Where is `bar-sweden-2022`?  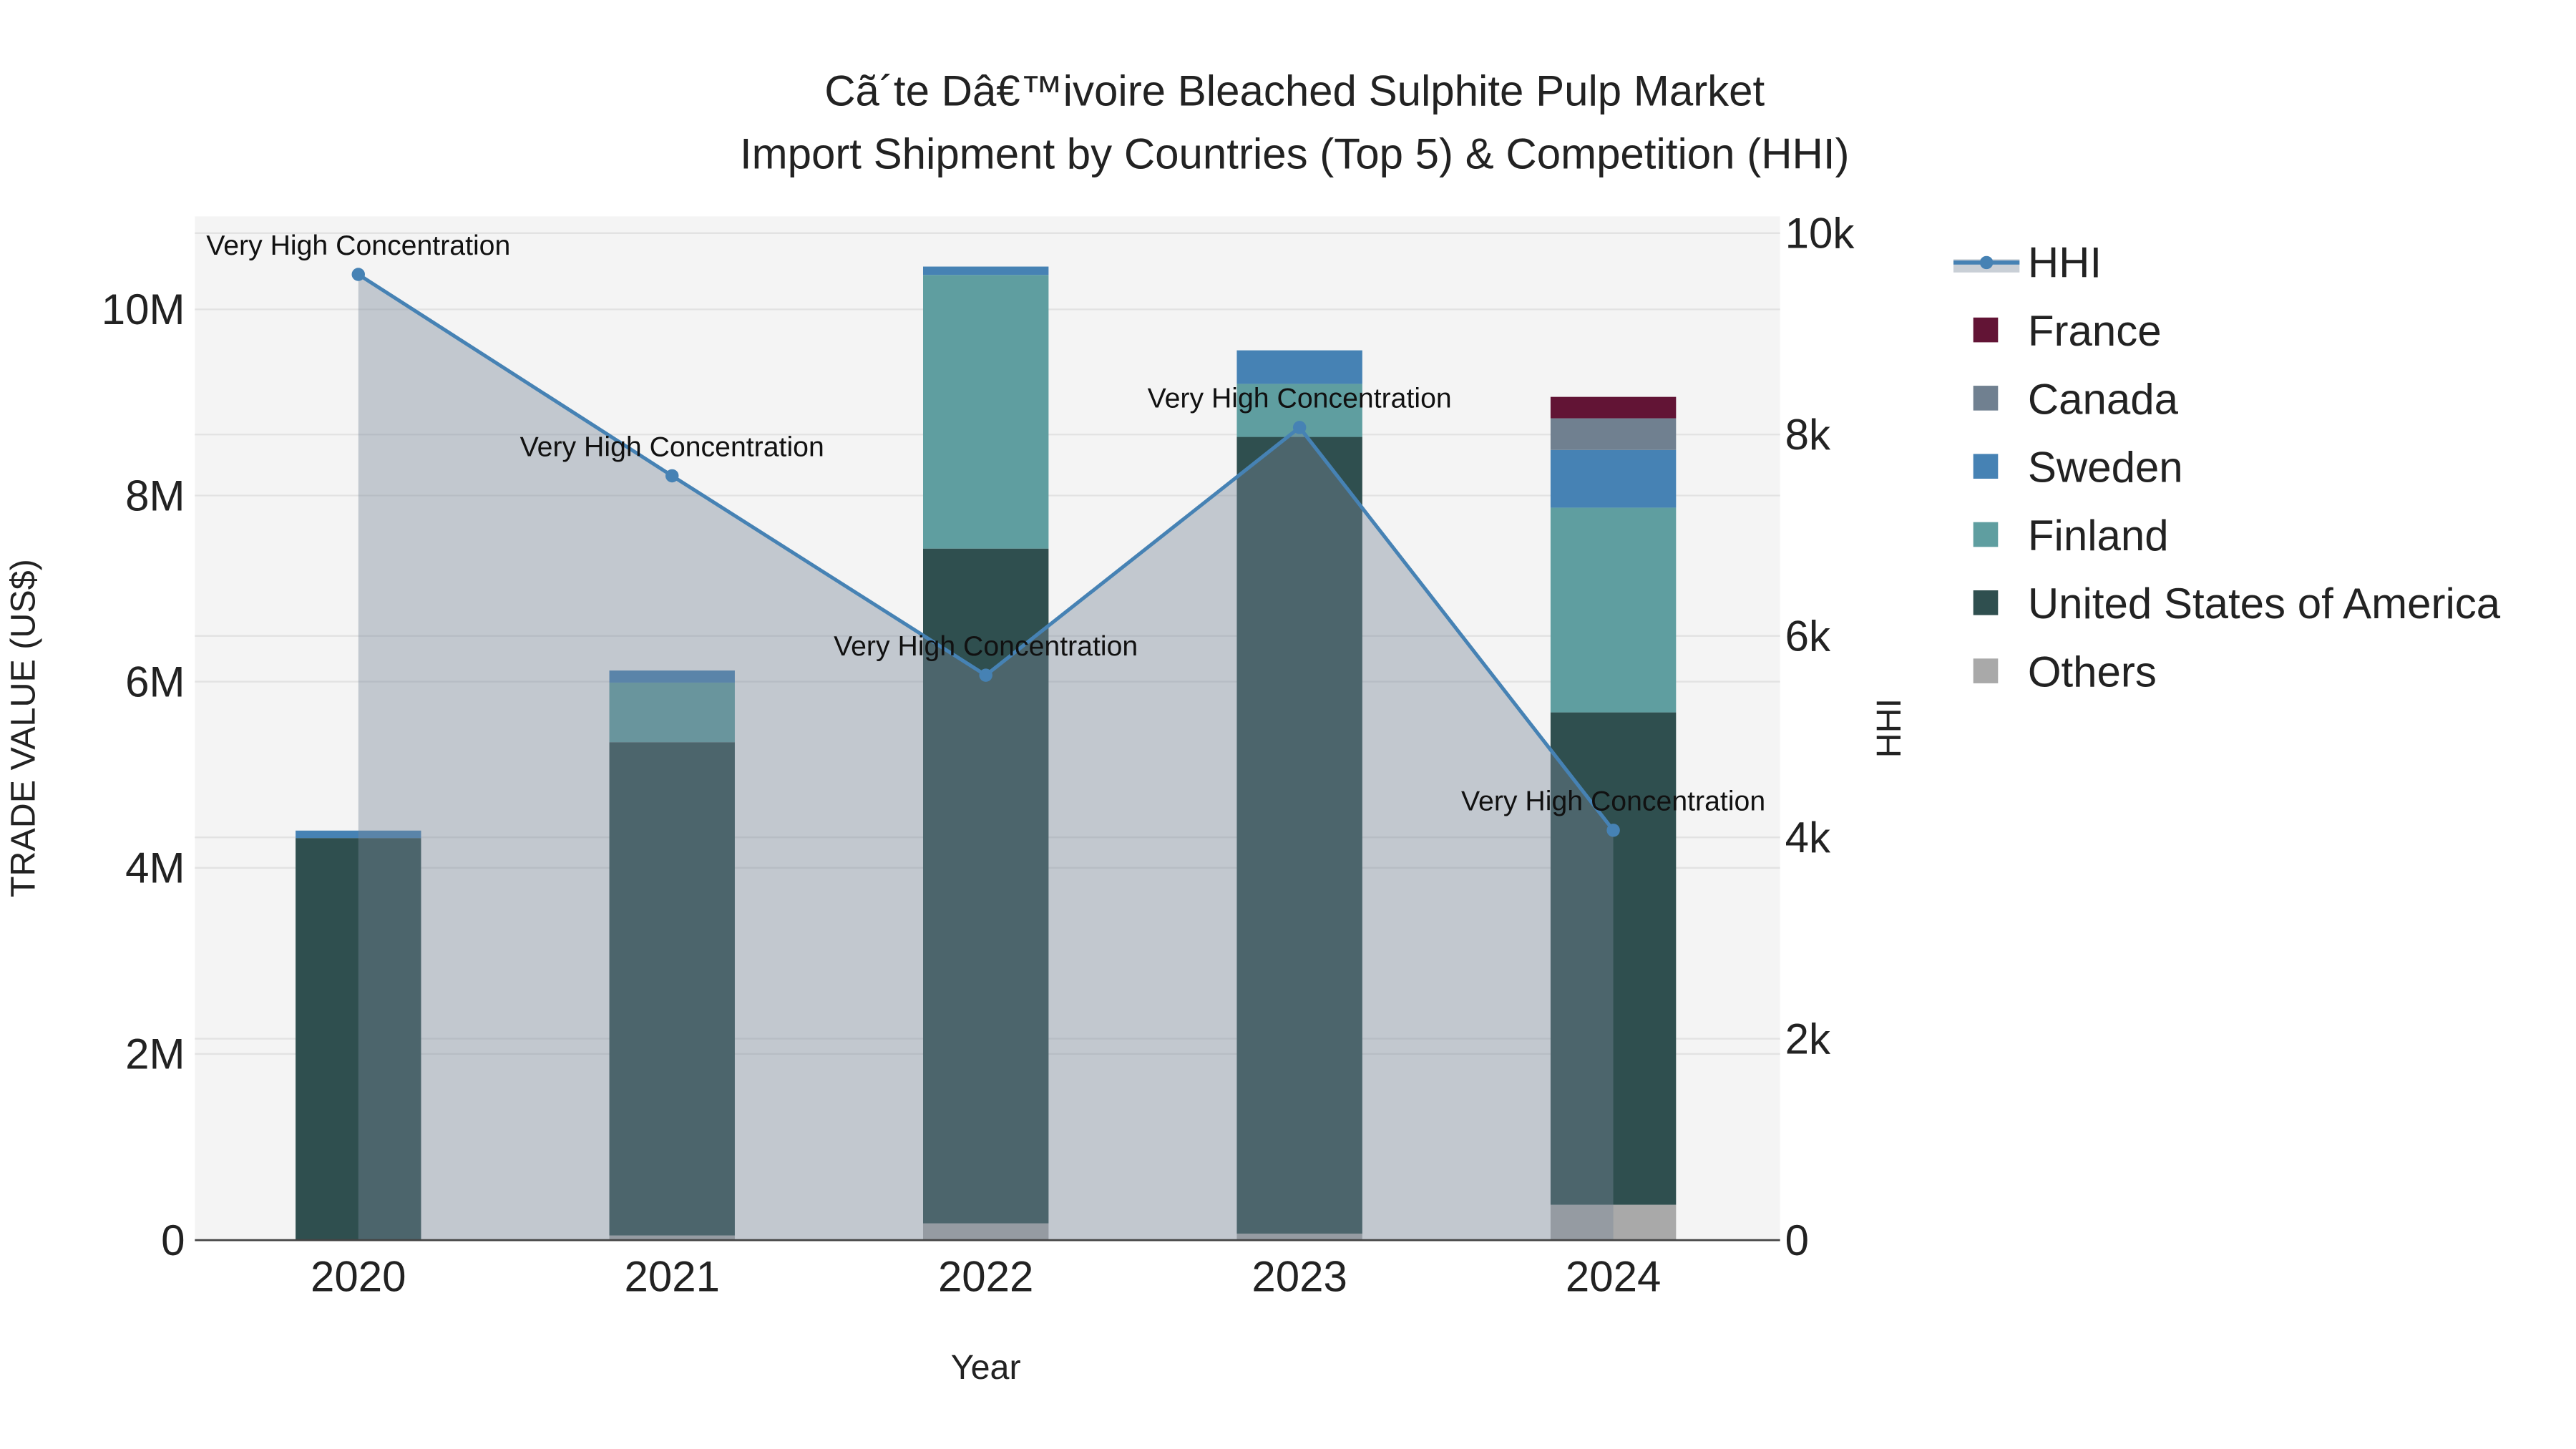
bar-sweden-2022 is located at coordinates (986, 270).